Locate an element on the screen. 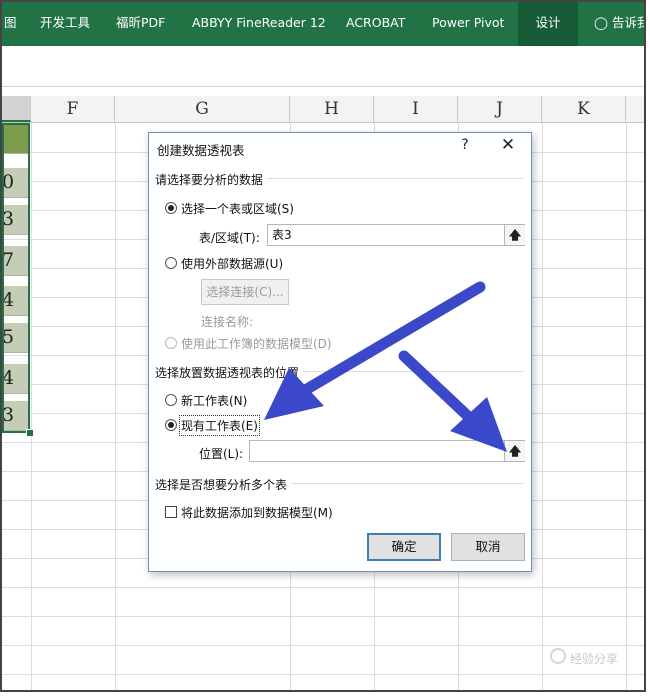 This screenshot has width=650, height=700. tell-me-label: 告诉我 is located at coordinates (628, 22).